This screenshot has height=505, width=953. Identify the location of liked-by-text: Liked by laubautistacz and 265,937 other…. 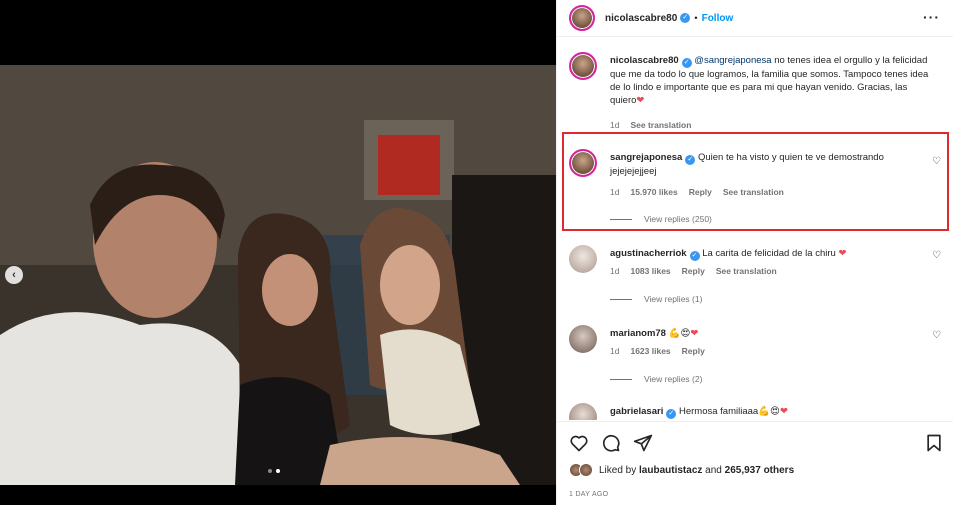
(696, 470).